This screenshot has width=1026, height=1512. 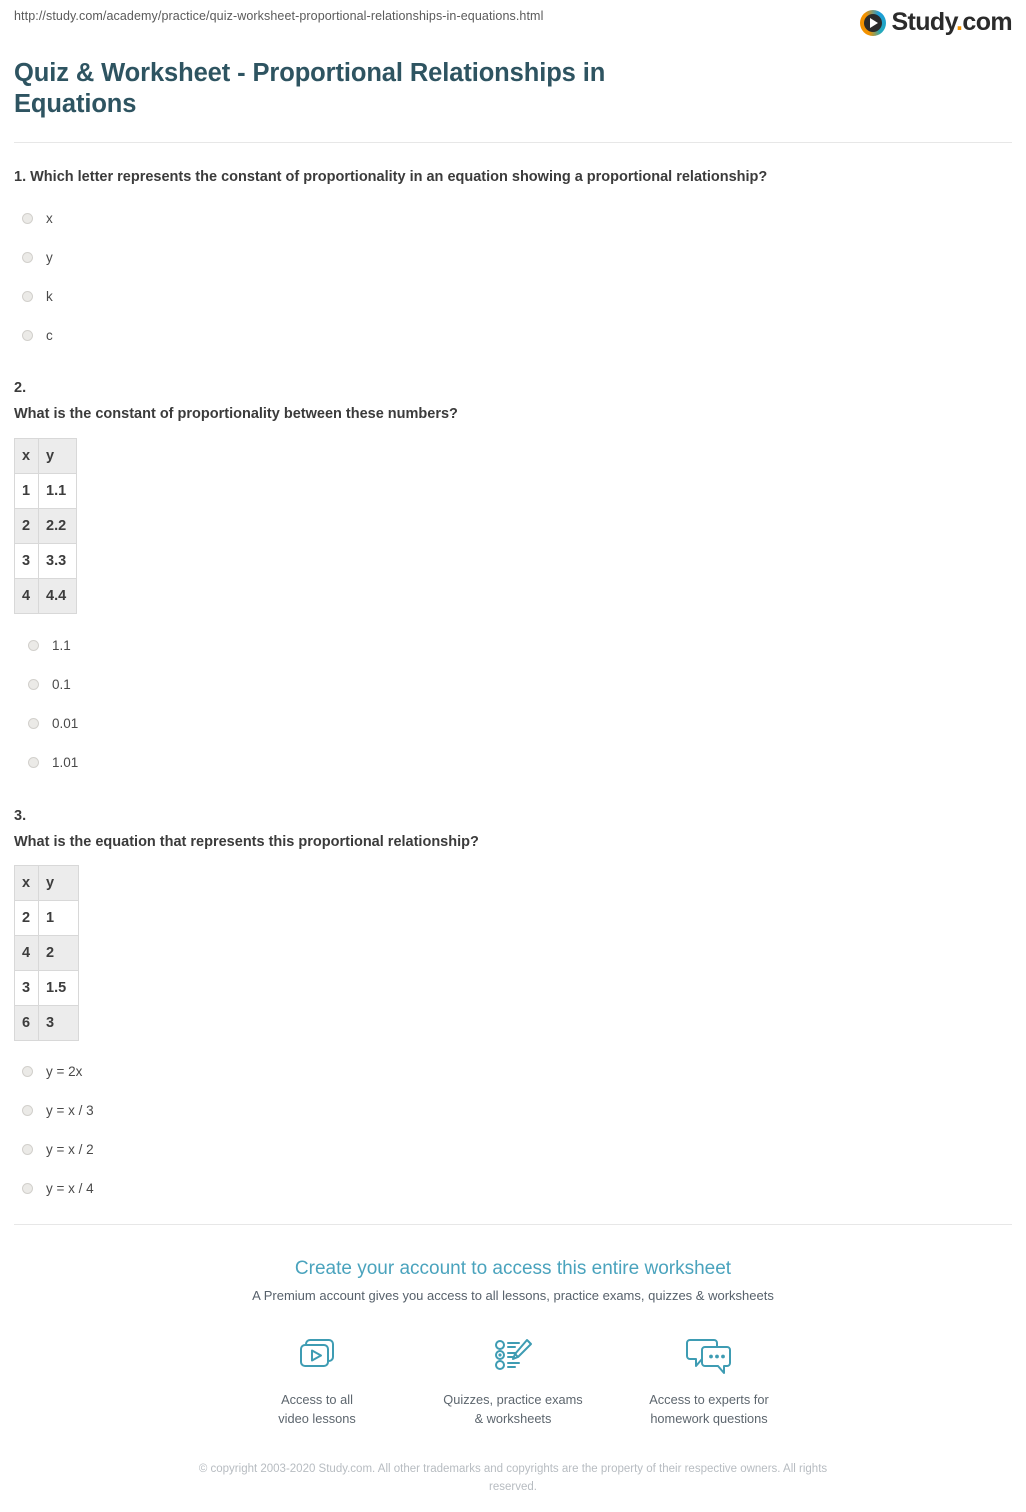 I want to click on table-row: 3 3.3, so click(x=45, y=560).